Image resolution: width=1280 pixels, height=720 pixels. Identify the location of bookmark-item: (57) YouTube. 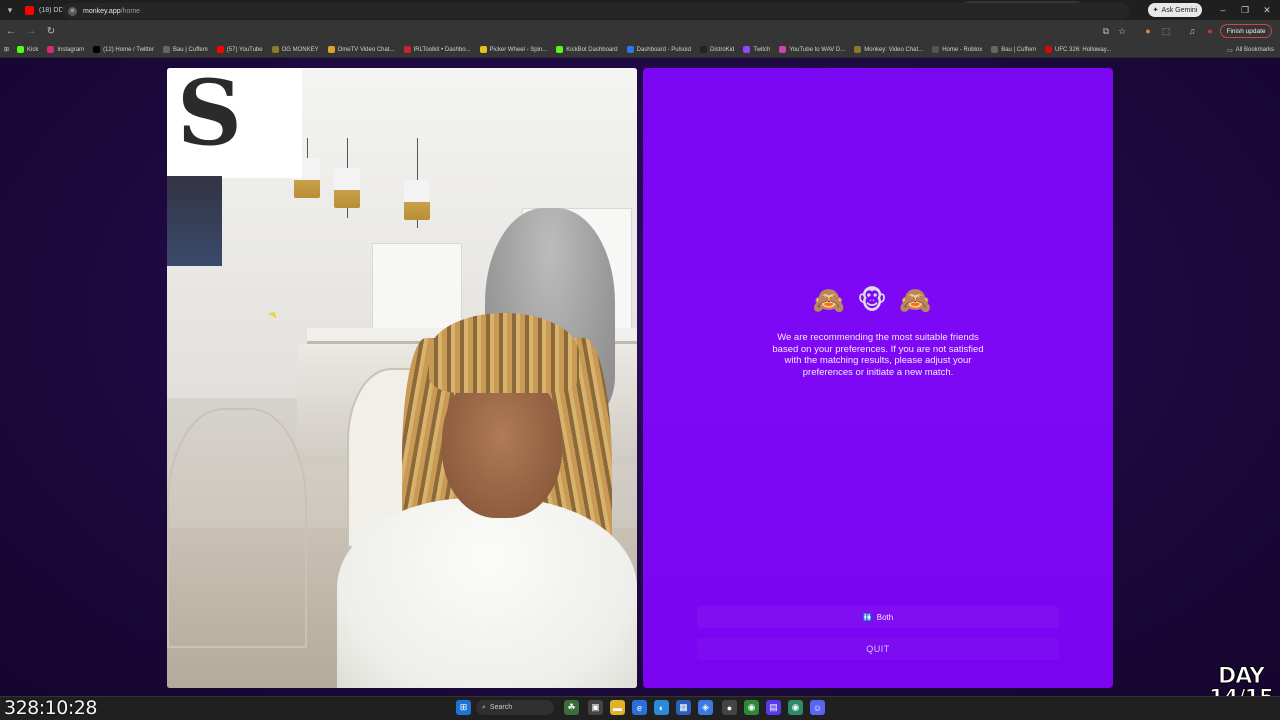
(239, 49).